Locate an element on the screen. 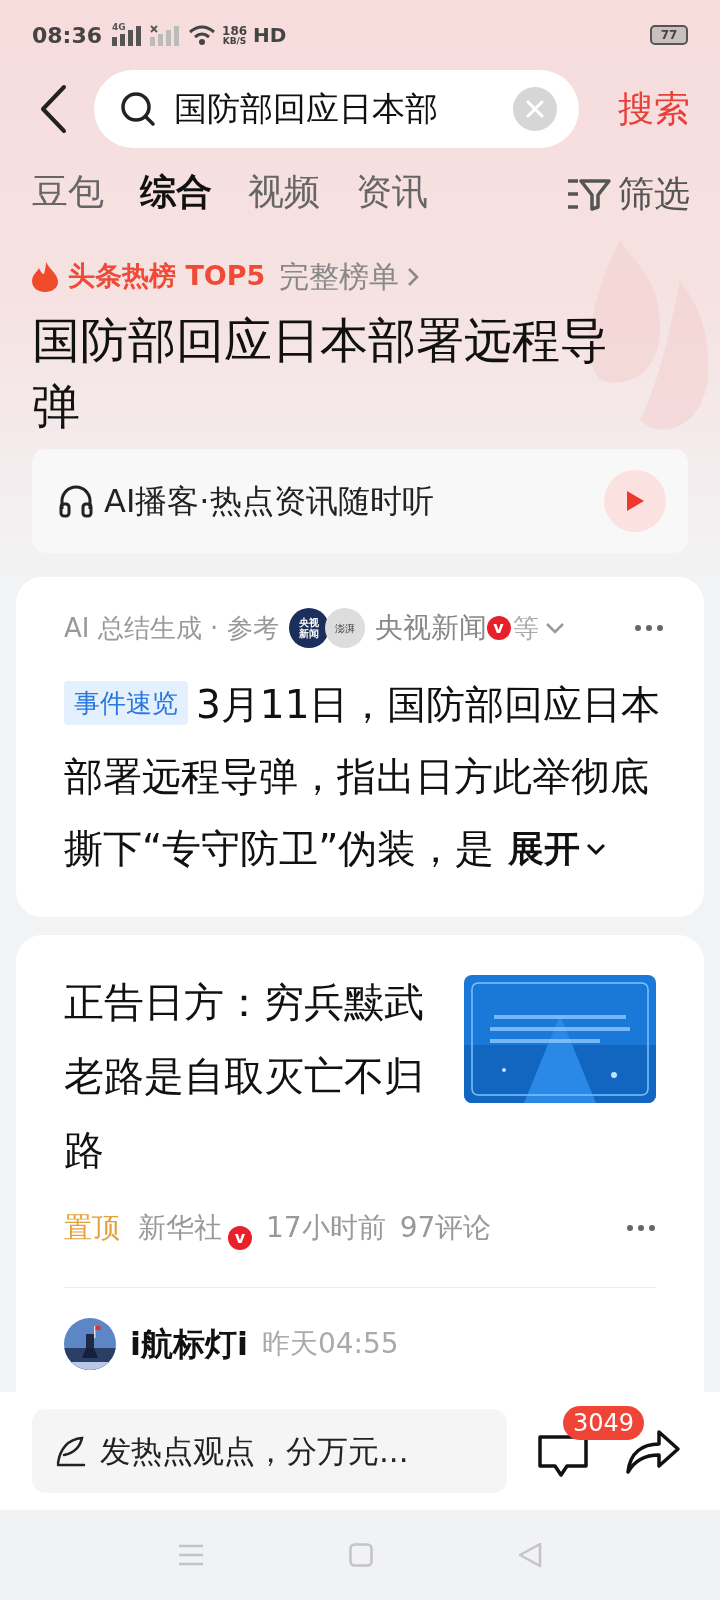 The height and width of the screenshot is (1600, 720). comment-badge: 3049 is located at coordinates (604, 1423).